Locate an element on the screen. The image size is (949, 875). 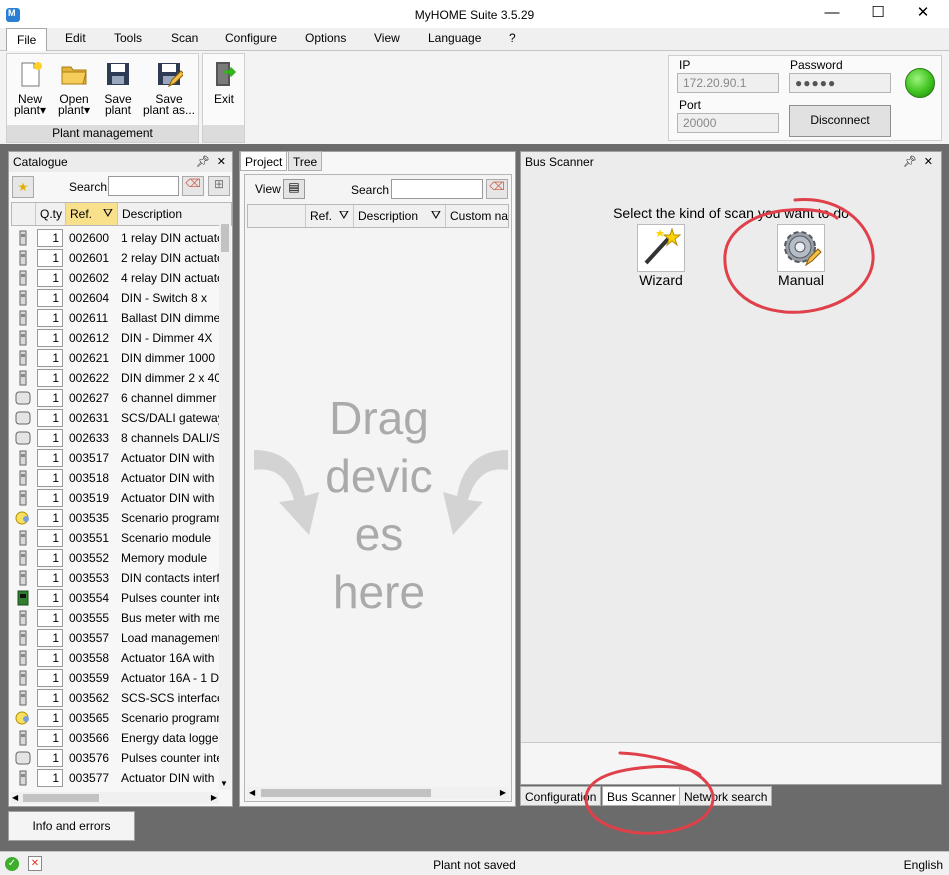
password-field: ●●●●● is located at coordinates (840, 83).